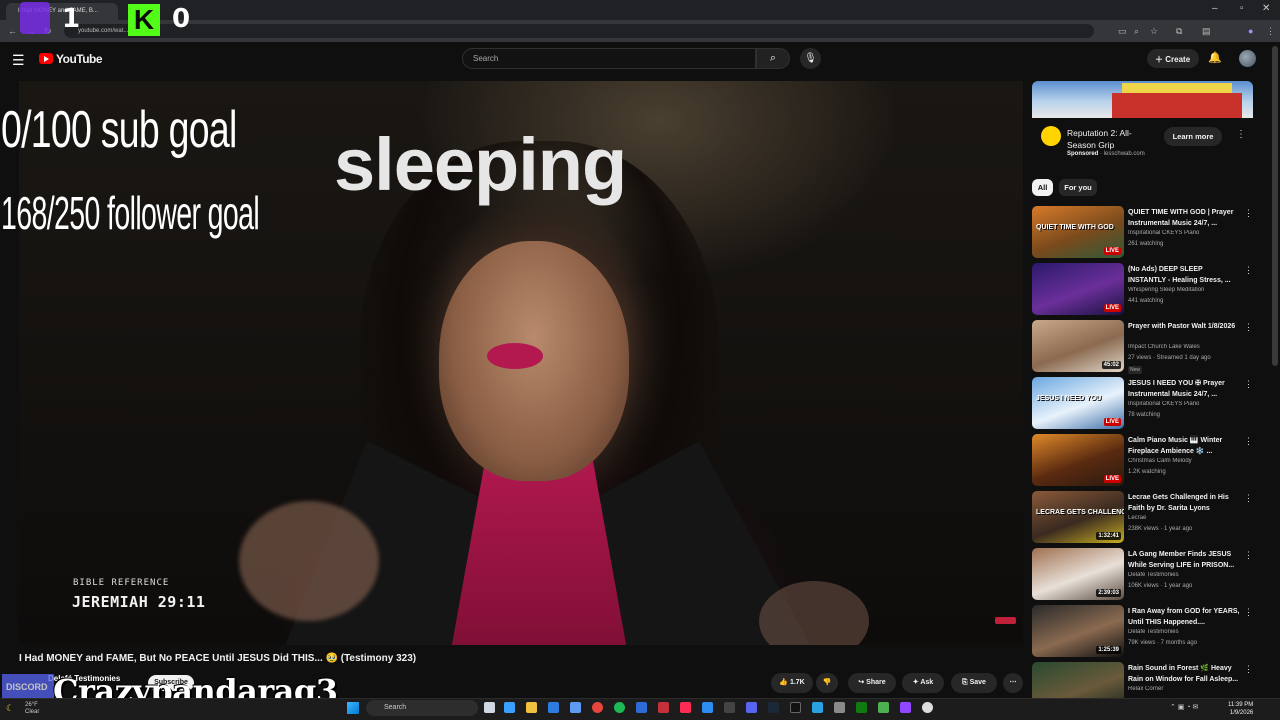 This screenshot has height=720, width=1280. What do you see at coordinates (795, 707) in the screenshot?
I see `kick-app-icon` at bounding box center [795, 707].